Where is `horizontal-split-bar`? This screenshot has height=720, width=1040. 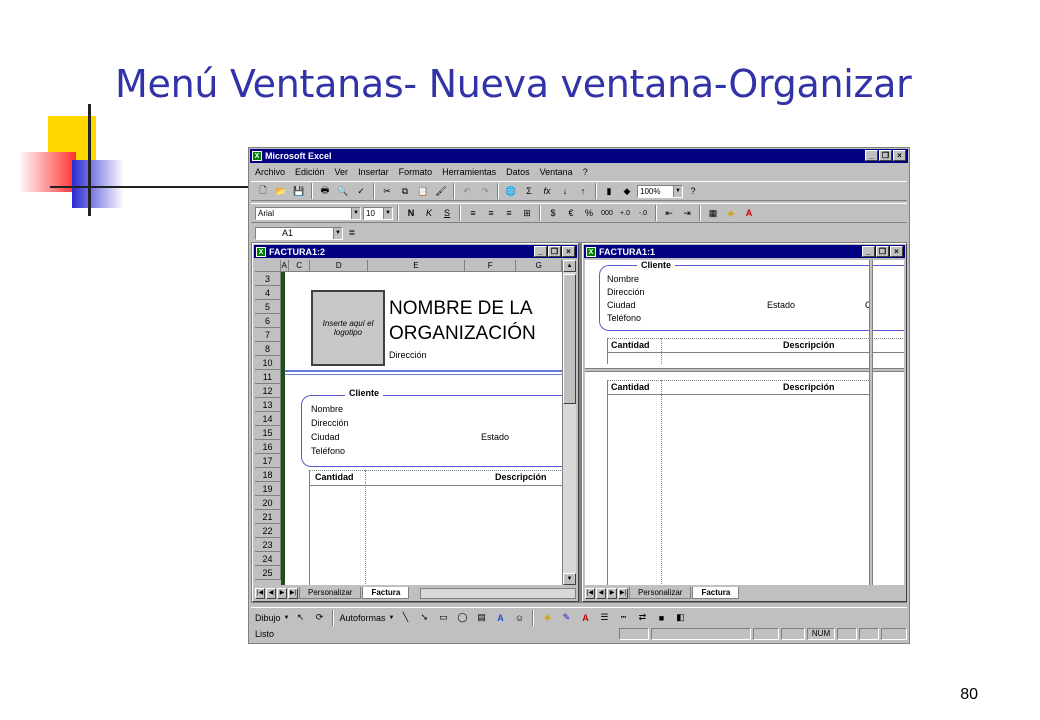 horizontal-split-bar is located at coordinates (744, 370).